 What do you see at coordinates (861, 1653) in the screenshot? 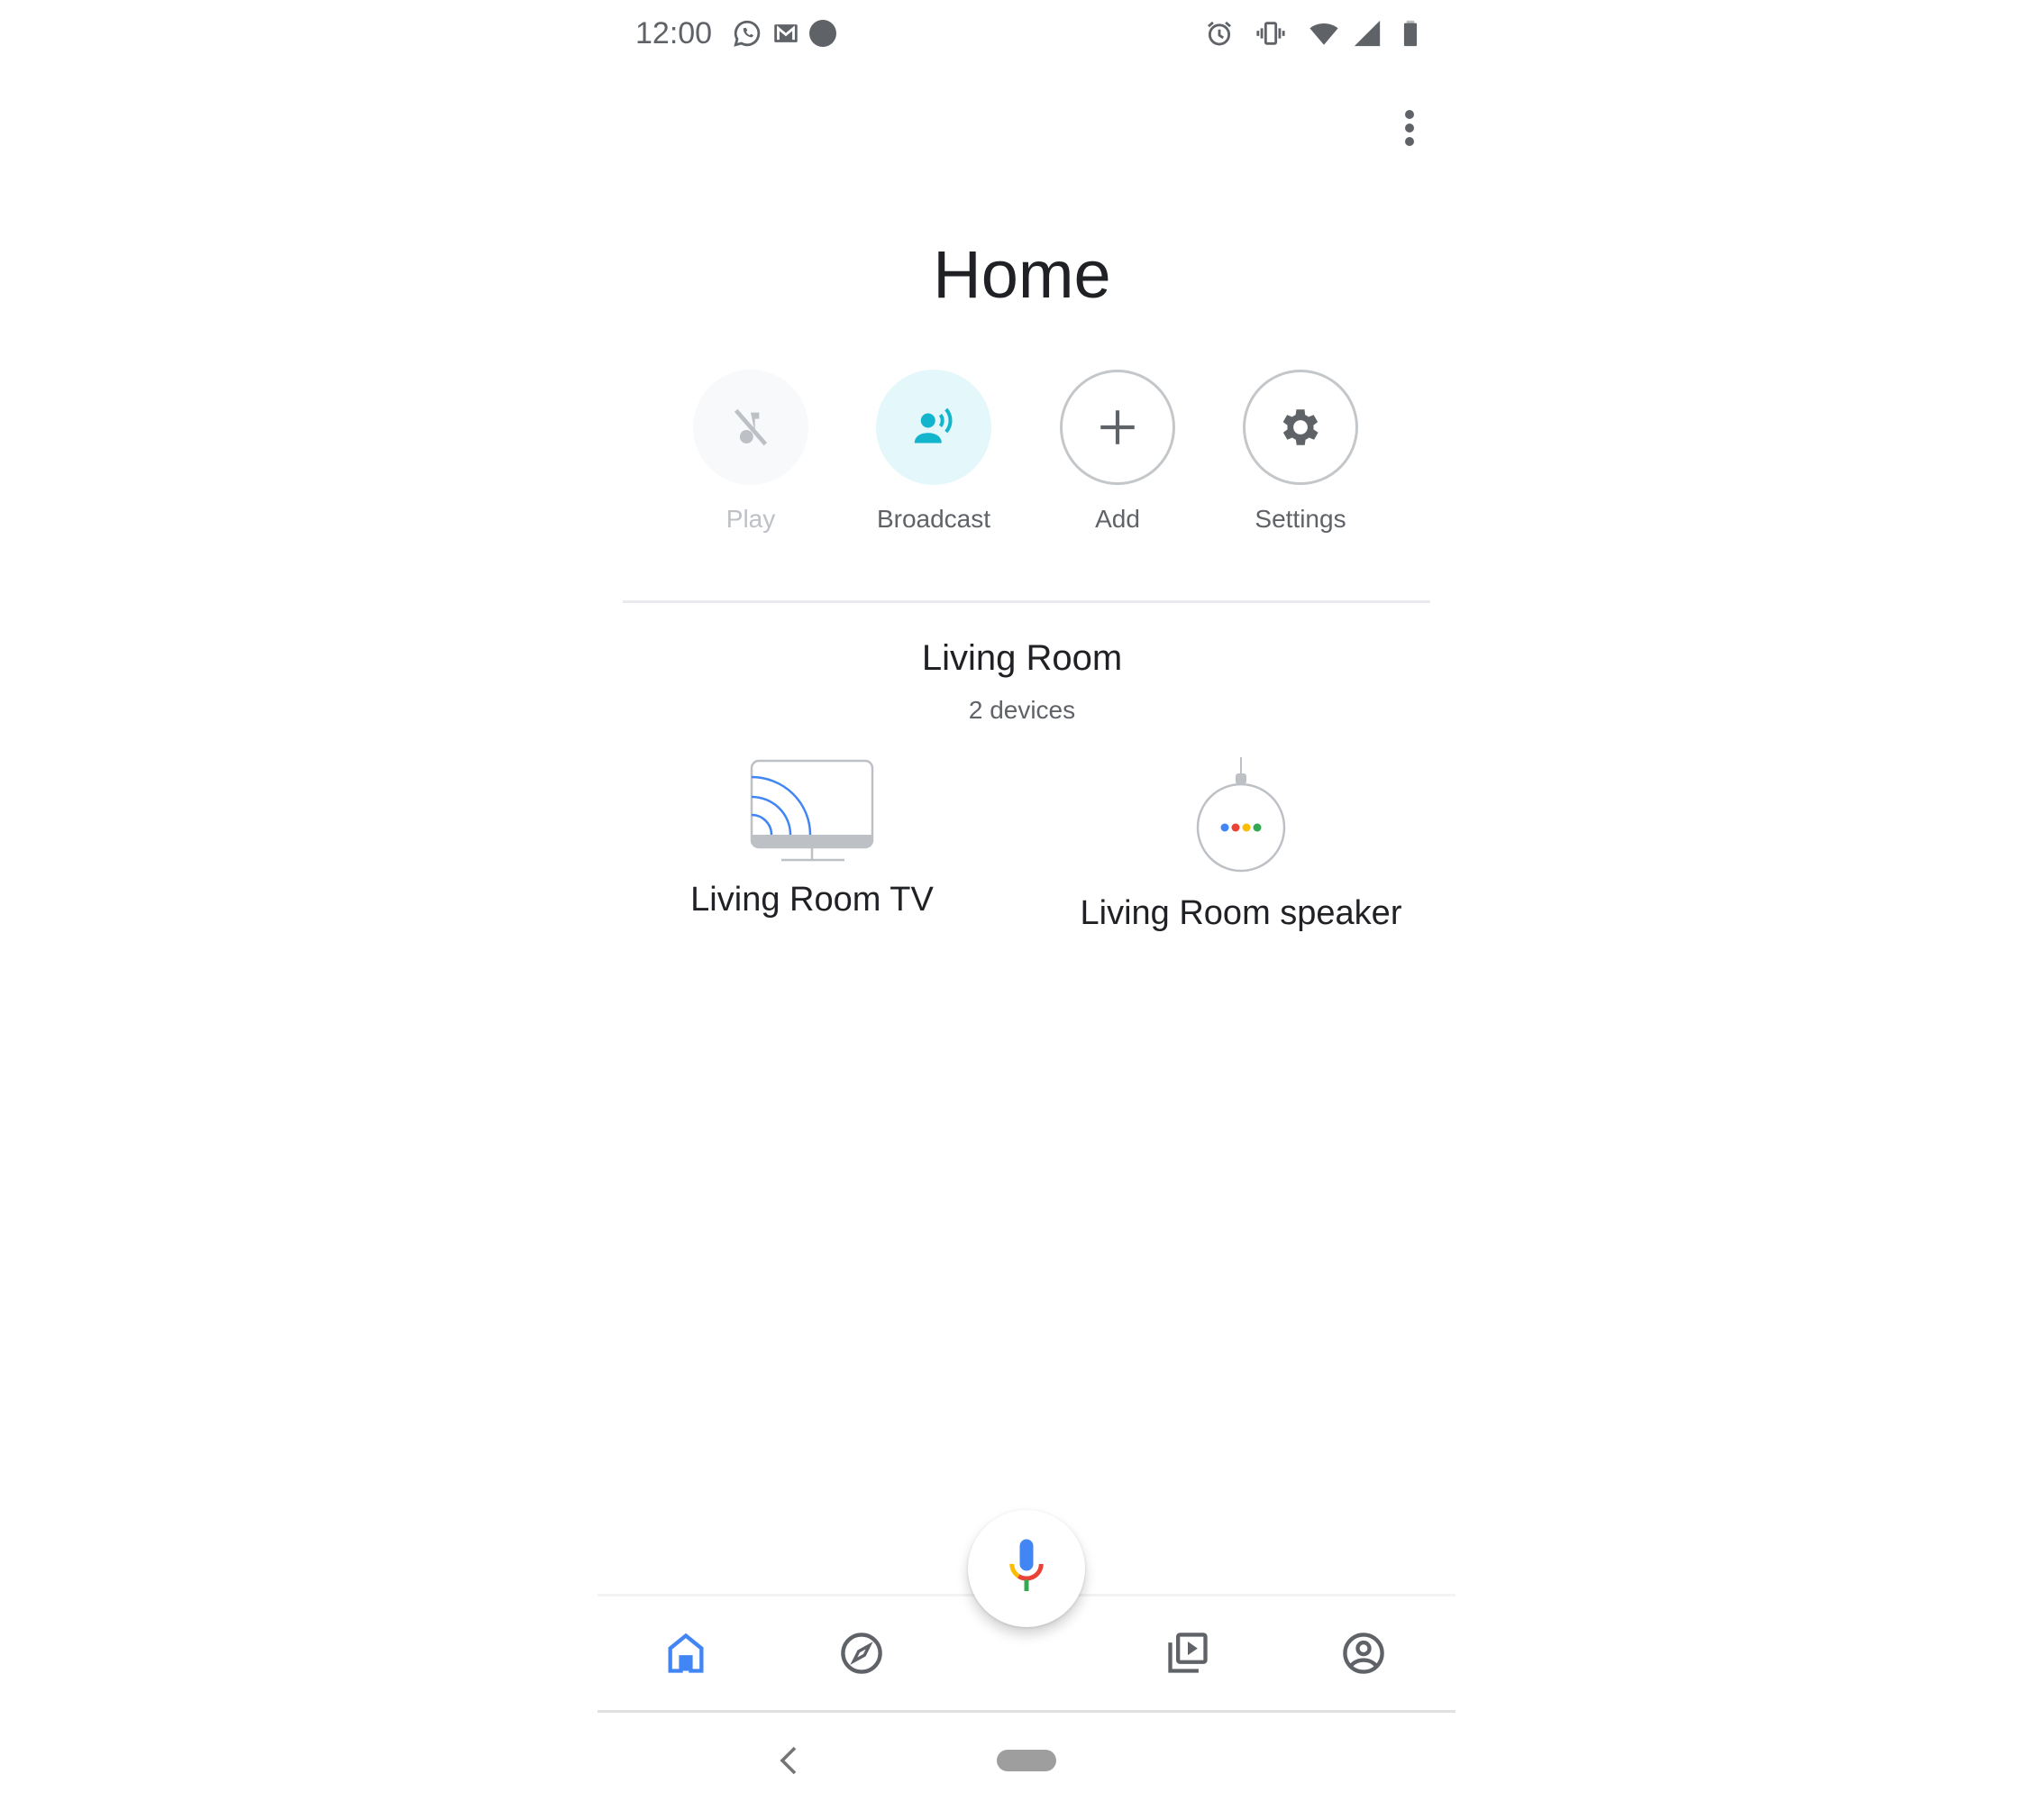
I see `nav-compass-icon` at bounding box center [861, 1653].